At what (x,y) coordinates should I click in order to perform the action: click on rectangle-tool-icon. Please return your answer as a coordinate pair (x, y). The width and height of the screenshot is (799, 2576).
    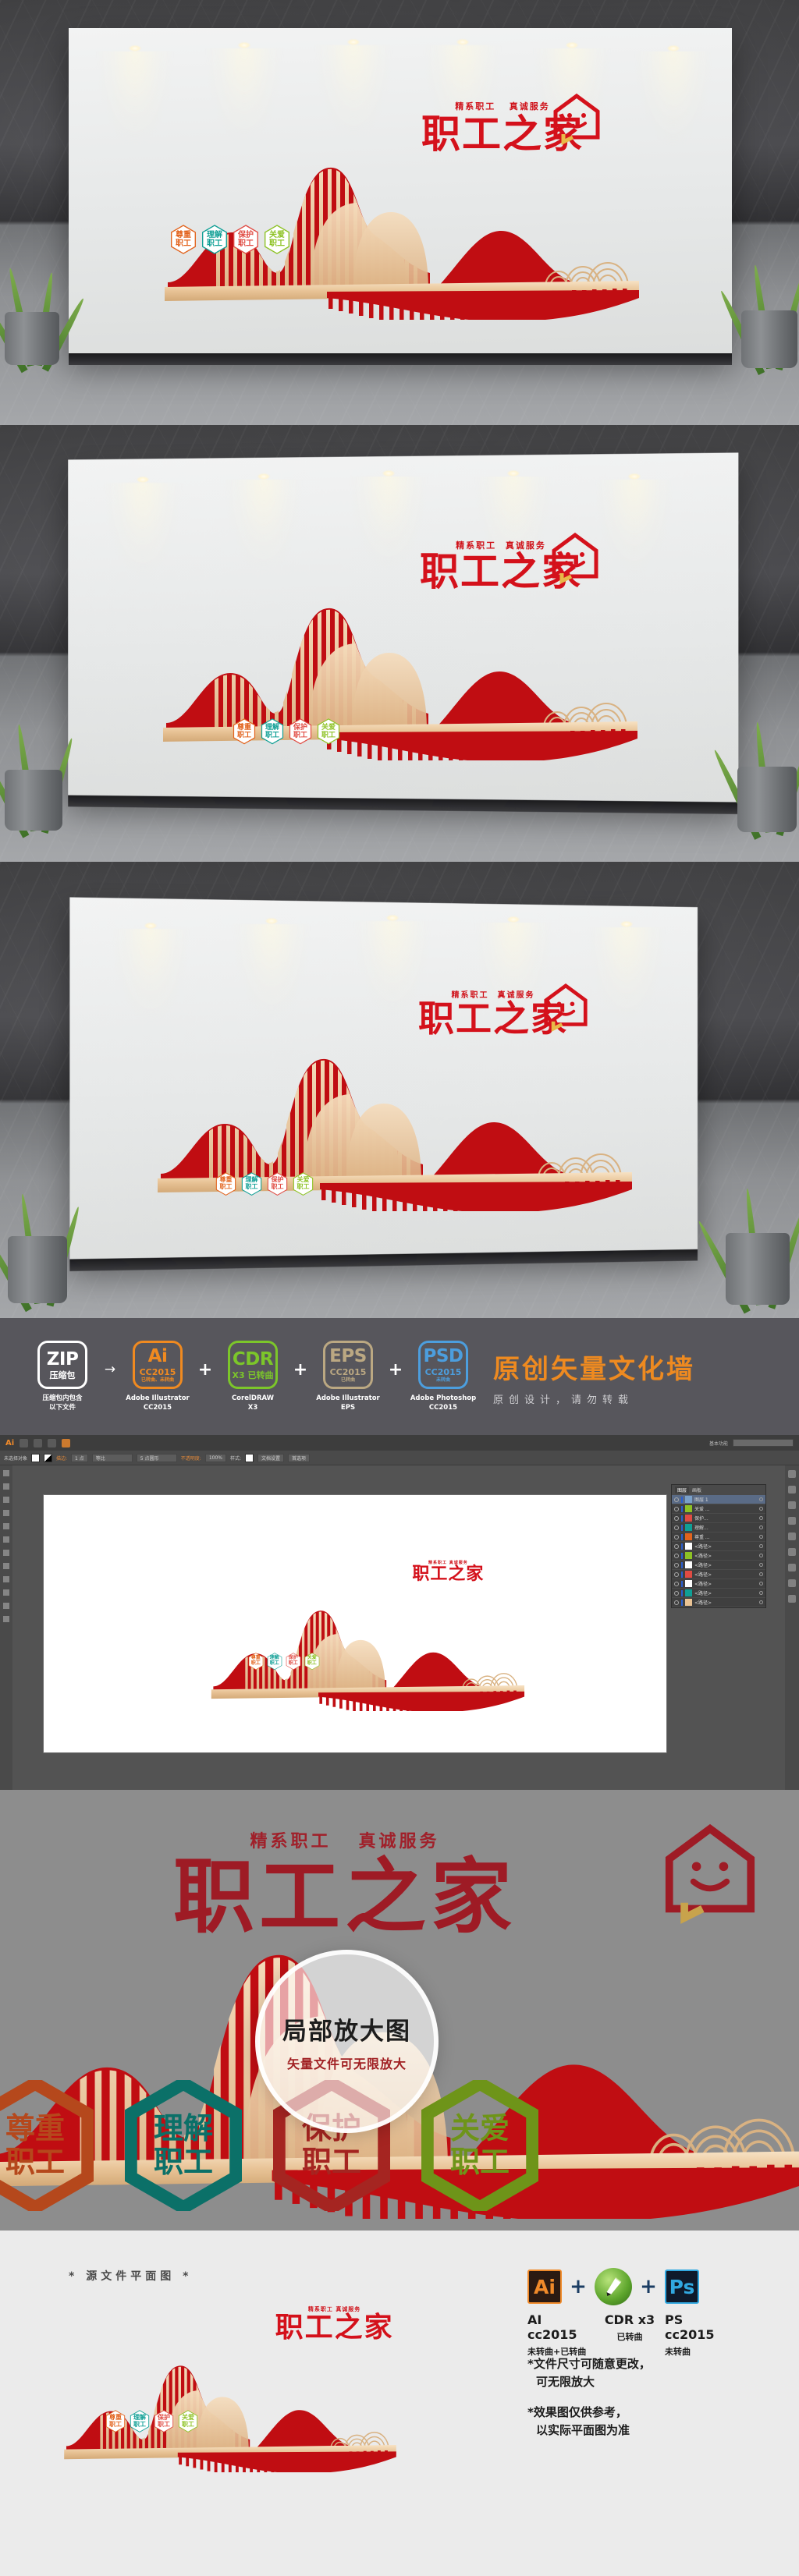
    Looking at the image, I should click on (6, 1526).